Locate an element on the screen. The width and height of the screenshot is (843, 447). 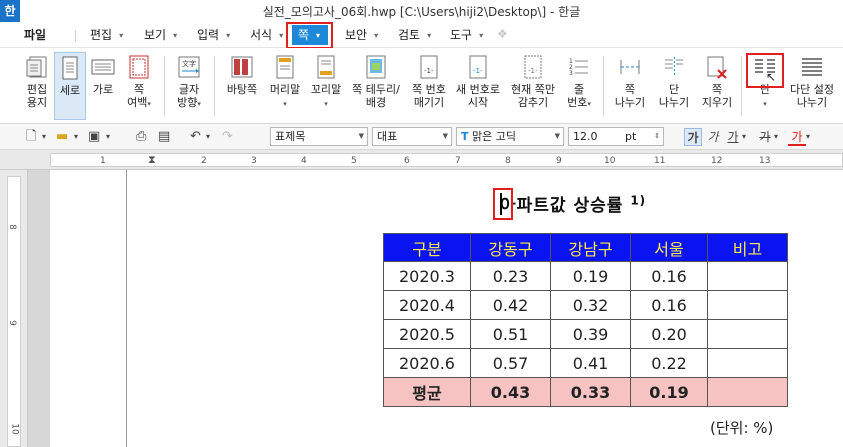
ribbon-page-delete-button: 쪽 지우기 is located at coordinates (717, 86).